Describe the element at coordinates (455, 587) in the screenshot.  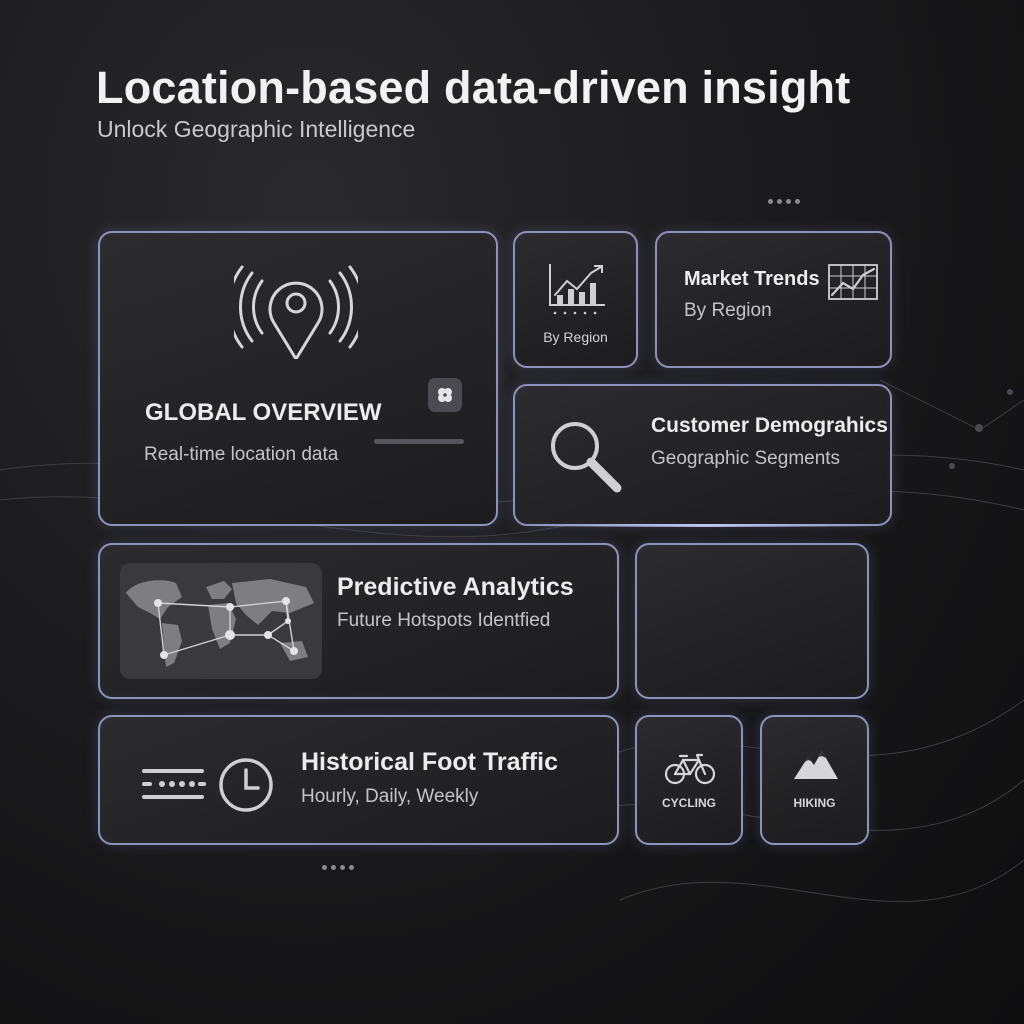
I see `predictive-analytics-title: Predictive Analytics` at that location.